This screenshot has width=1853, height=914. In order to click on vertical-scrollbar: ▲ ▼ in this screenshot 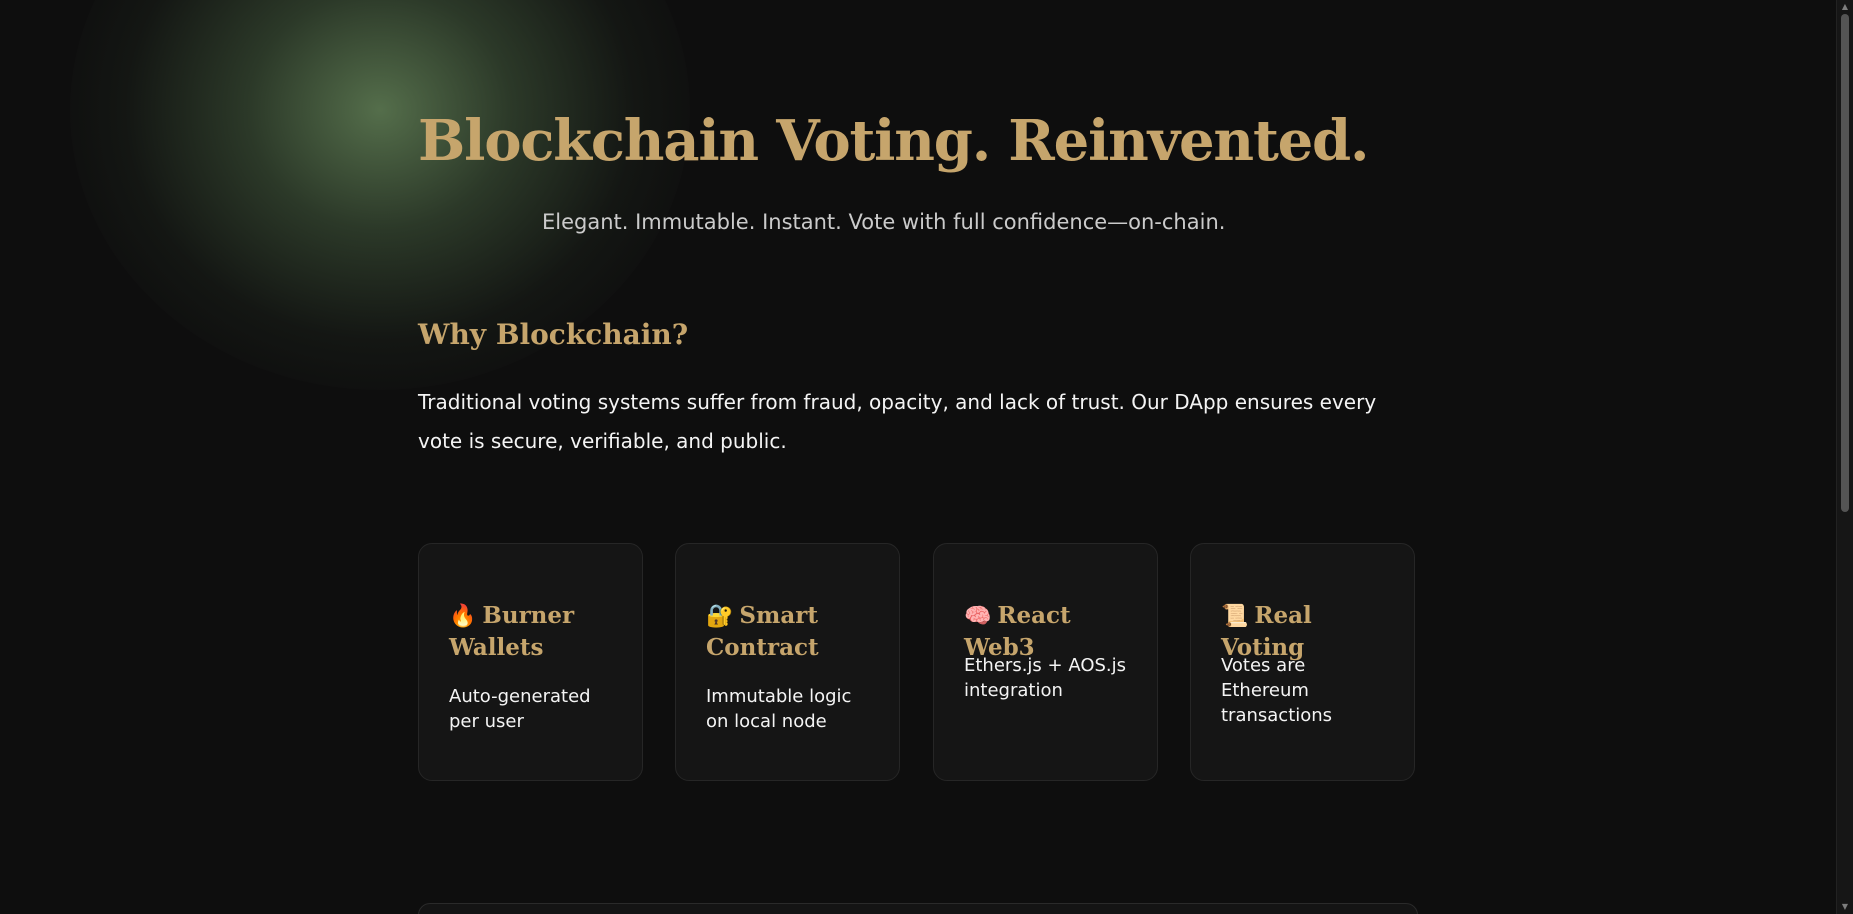, I will do `click(1844, 457)`.